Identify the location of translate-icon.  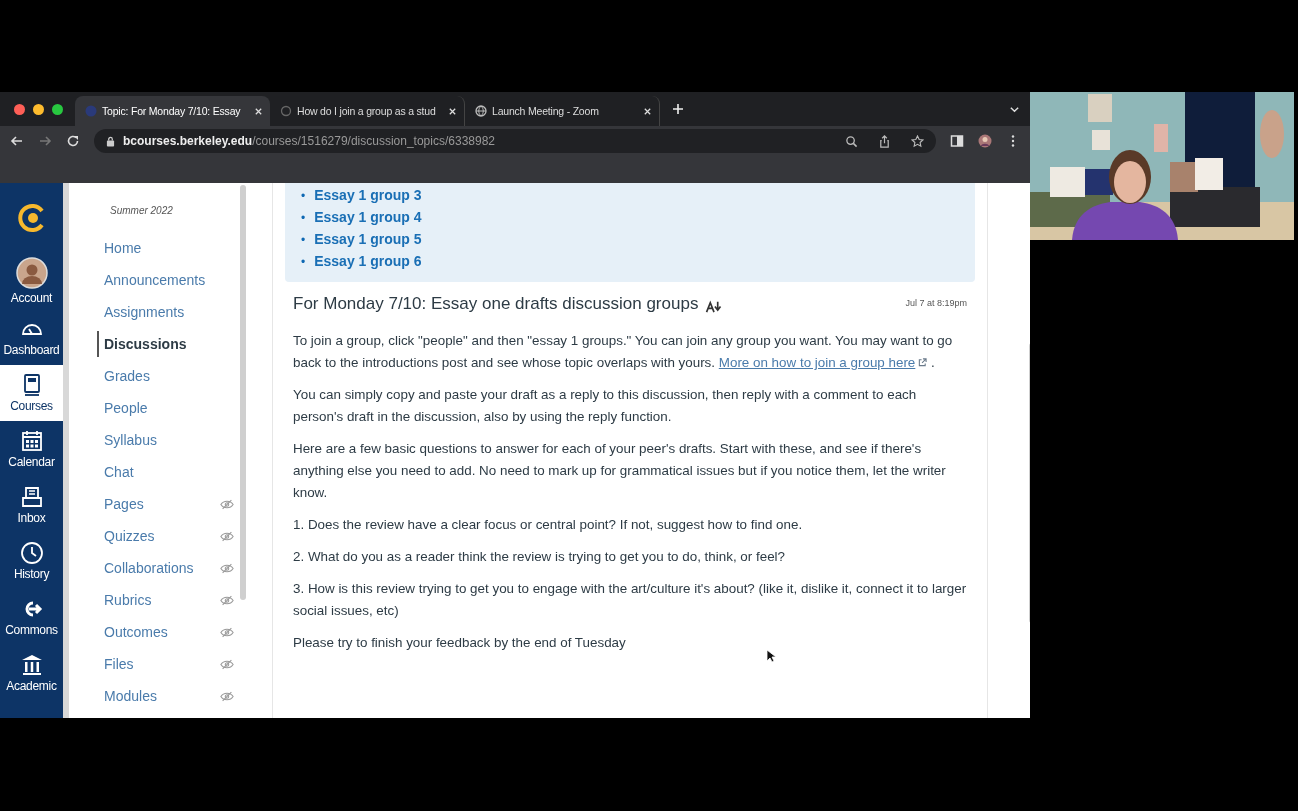
(714, 306).